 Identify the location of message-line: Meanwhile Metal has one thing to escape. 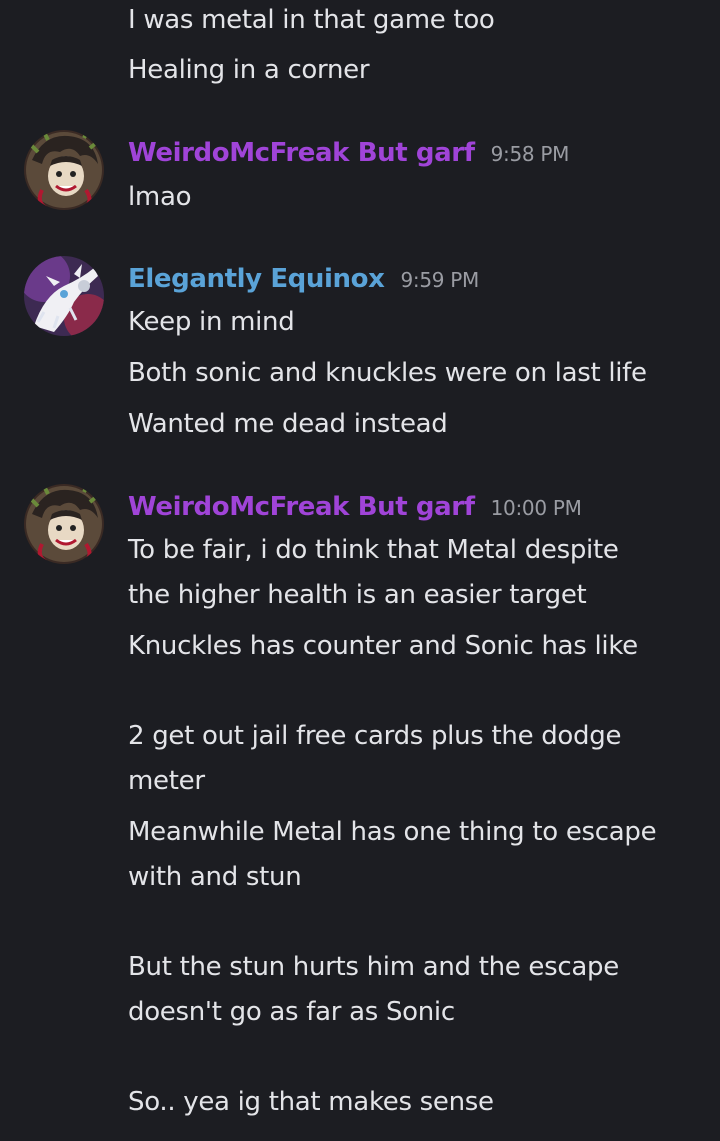
(392, 832).